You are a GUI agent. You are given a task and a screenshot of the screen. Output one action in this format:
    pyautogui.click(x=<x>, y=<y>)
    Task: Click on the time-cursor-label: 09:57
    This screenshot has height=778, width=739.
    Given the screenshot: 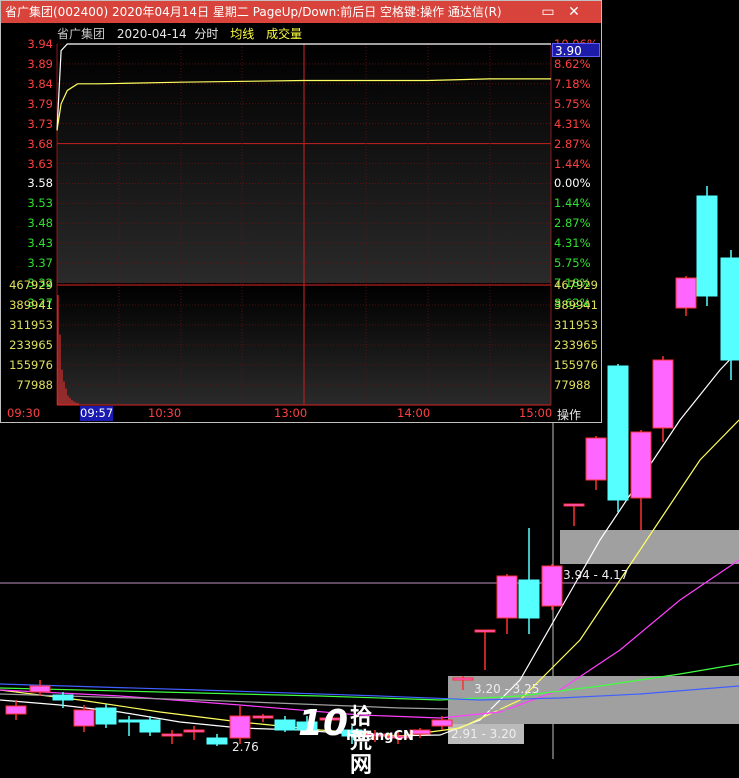 What is the action you would take?
    pyautogui.click(x=97, y=413)
    